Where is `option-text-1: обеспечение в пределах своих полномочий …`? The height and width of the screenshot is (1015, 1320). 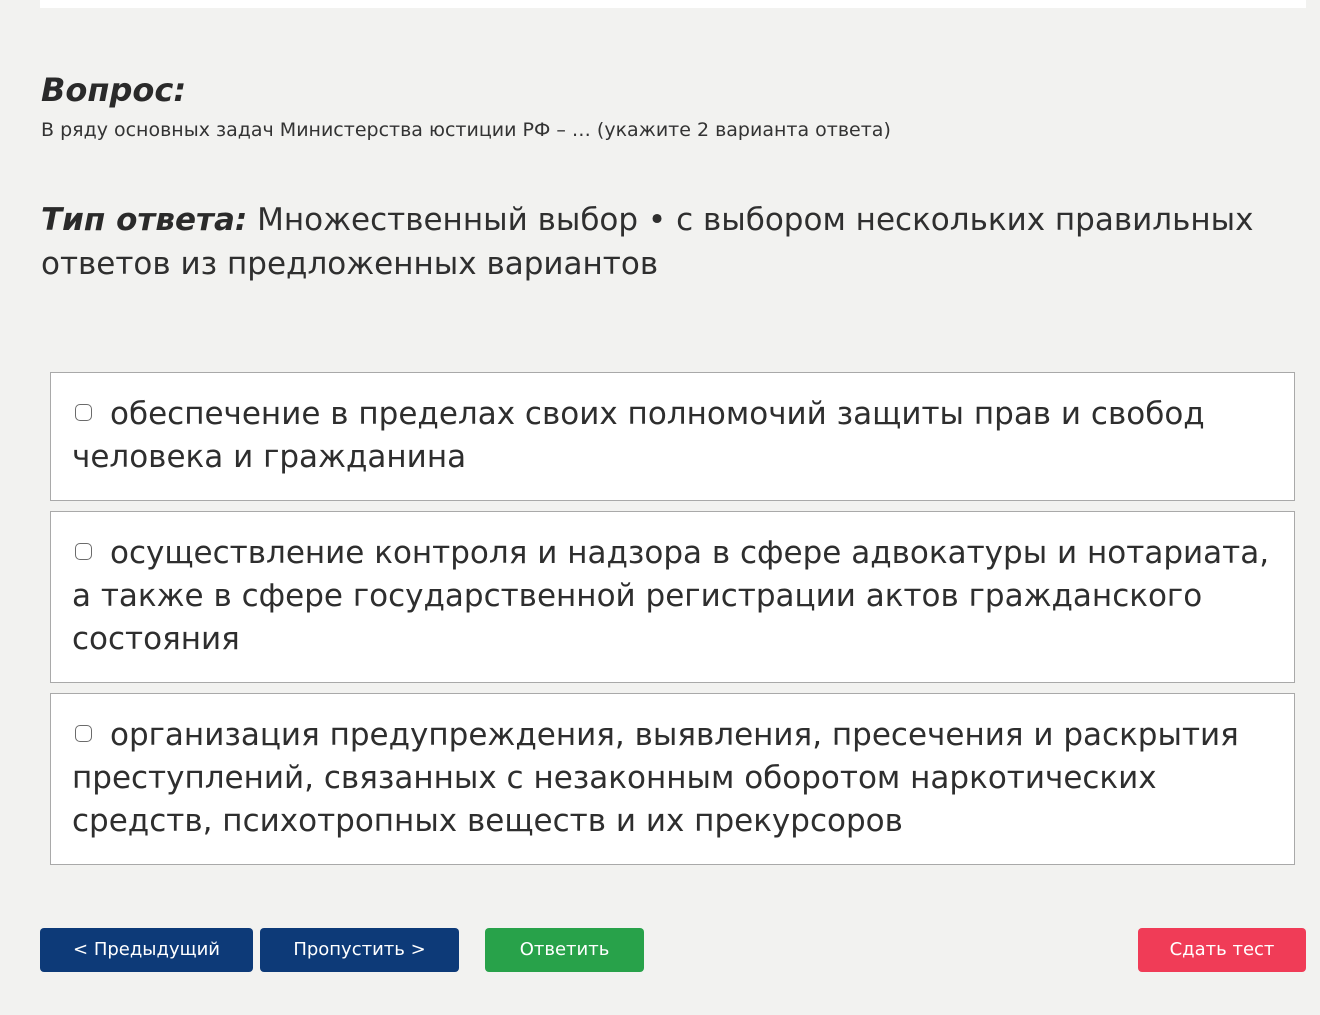 option-text-1: обеспечение в пределах своих полномочий … is located at coordinates (638, 435).